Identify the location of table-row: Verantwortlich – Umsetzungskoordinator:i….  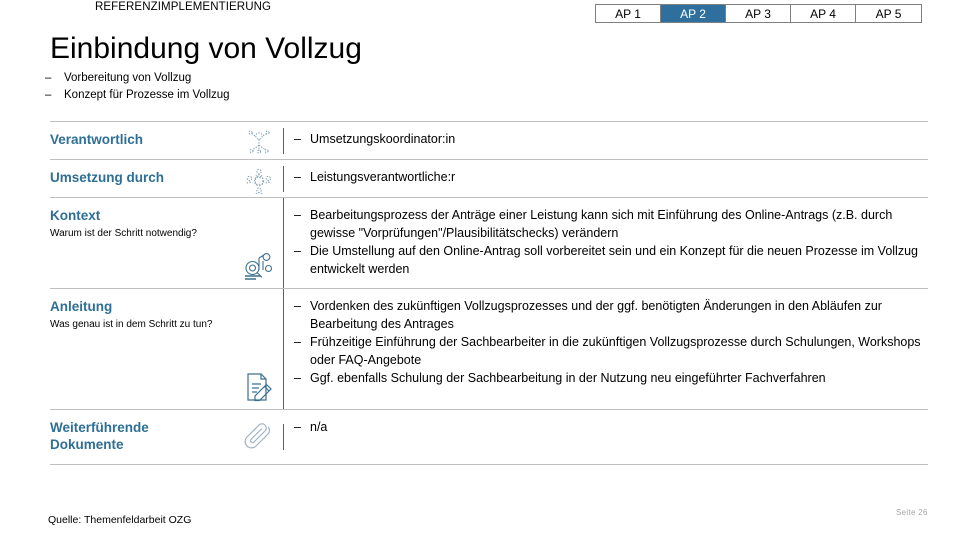
(489, 140).